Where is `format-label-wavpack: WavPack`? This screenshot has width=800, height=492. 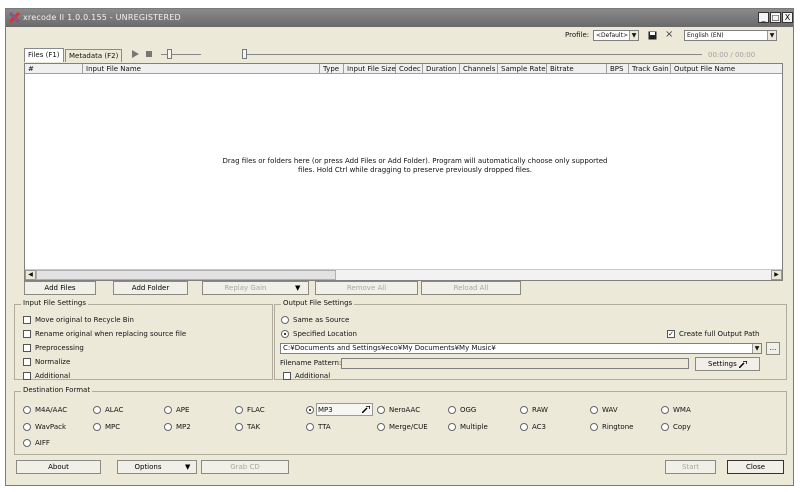 format-label-wavpack: WavPack is located at coordinates (51, 427).